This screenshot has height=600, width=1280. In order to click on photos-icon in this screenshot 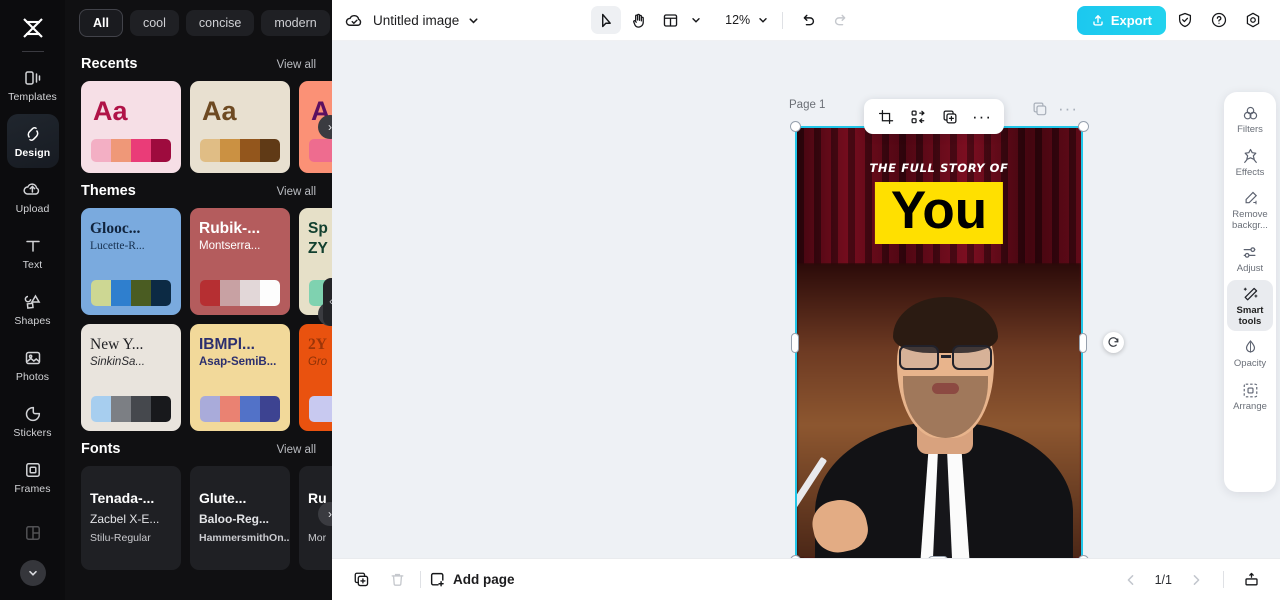, I will do `click(33, 357)`.